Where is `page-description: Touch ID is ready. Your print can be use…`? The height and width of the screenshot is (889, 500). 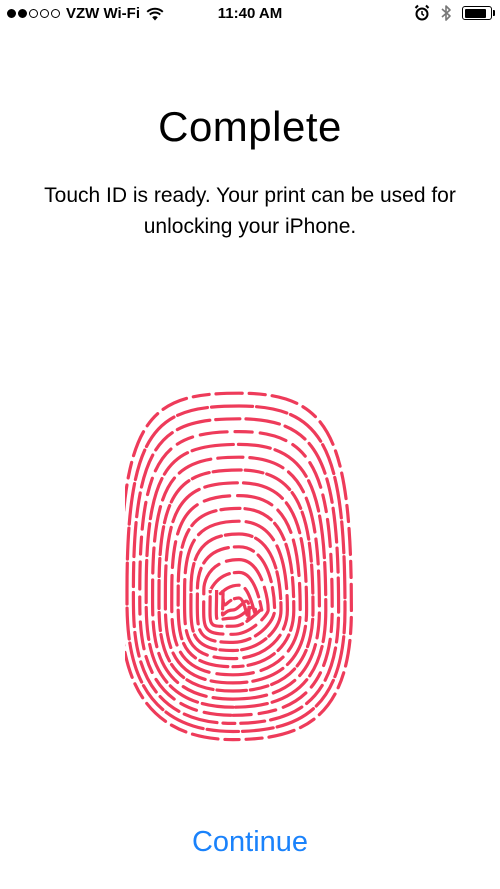 page-description: Touch ID is ready. Your print can be use… is located at coordinates (250, 211).